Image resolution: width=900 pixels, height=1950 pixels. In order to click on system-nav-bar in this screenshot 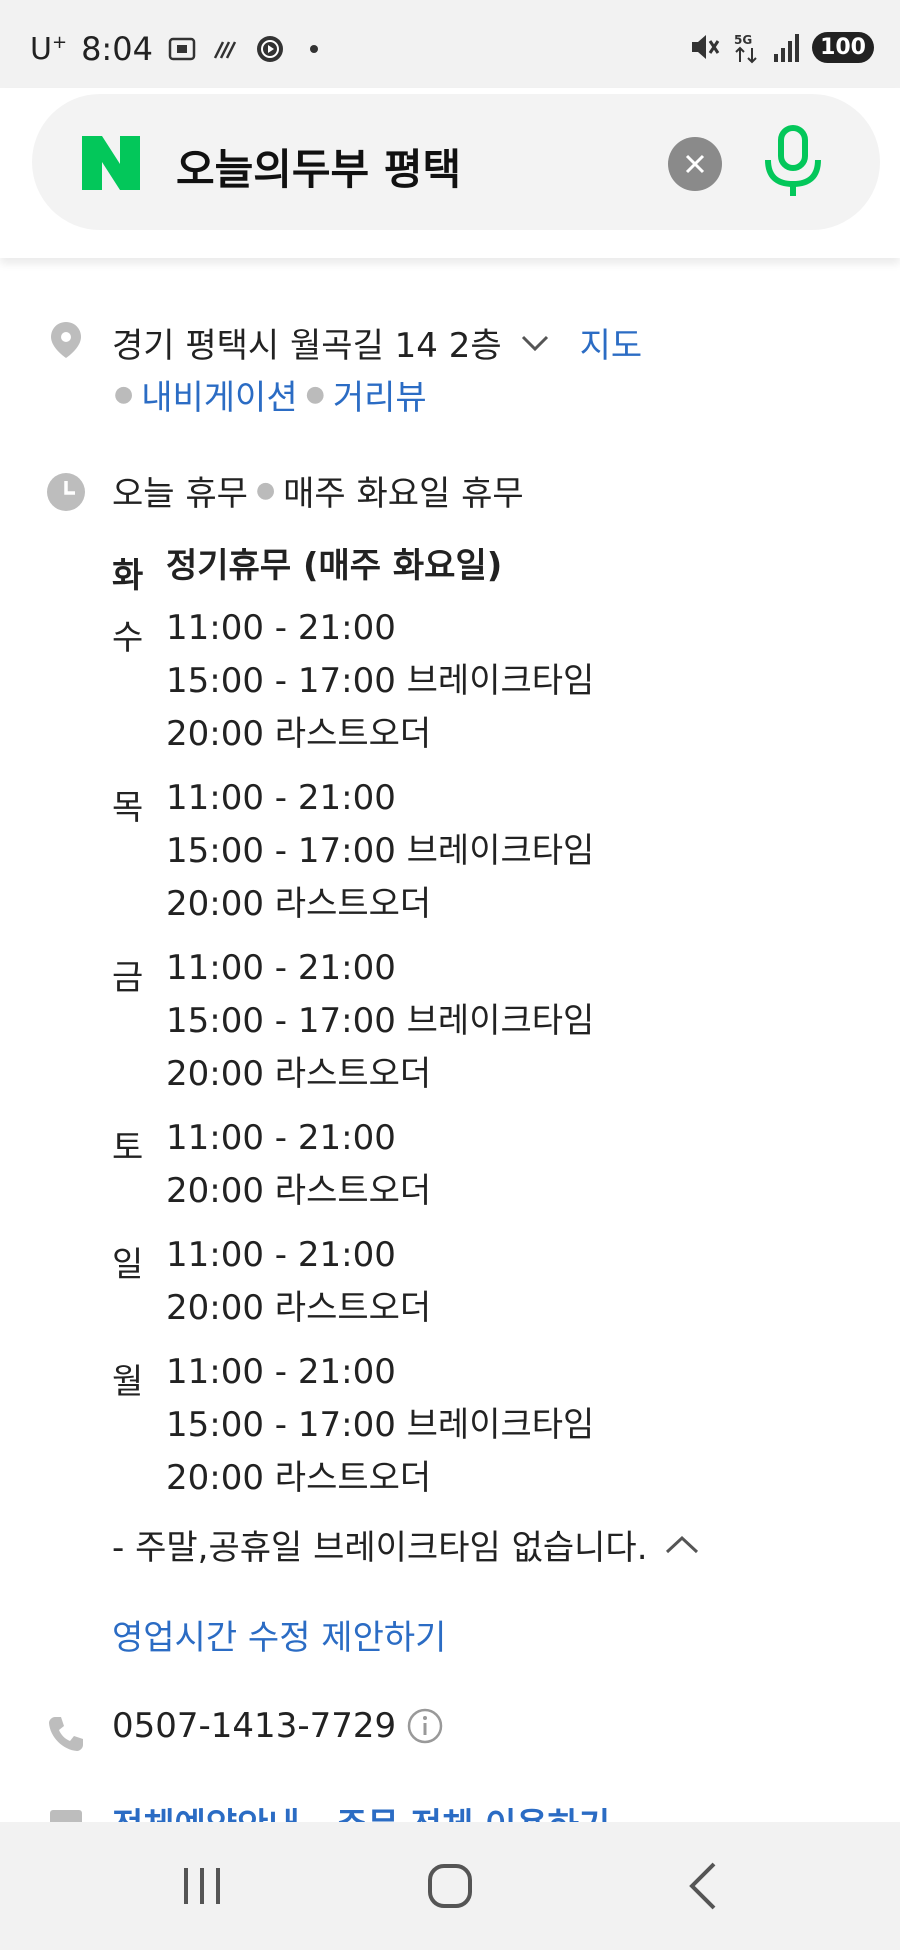, I will do `click(450, 1886)`.